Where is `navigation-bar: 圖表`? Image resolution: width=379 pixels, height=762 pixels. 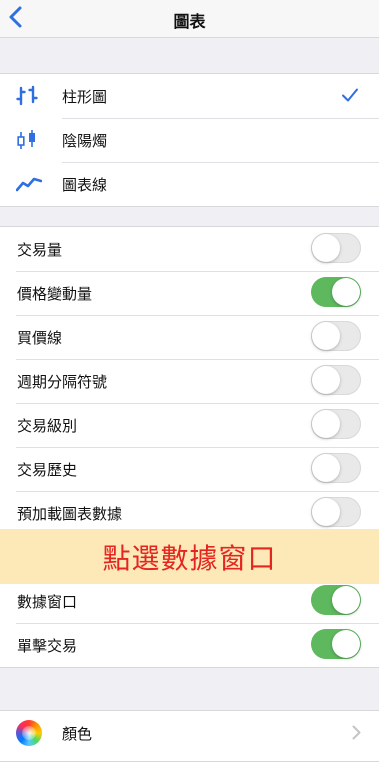
navigation-bar: 圖表 is located at coordinates (189, 19).